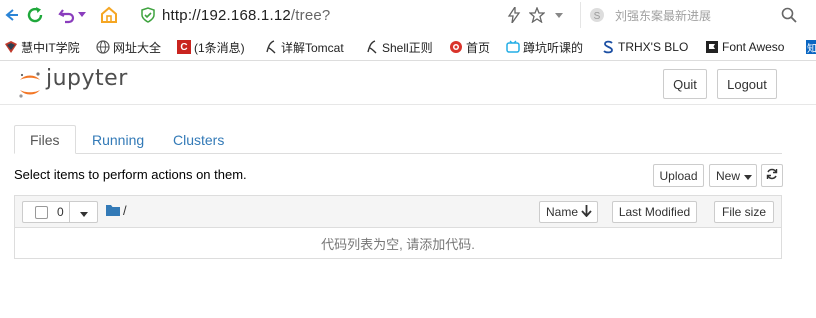  What do you see at coordinates (586, 212) in the screenshot?
I see `arrow-down-icon` at bounding box center [586, 212].